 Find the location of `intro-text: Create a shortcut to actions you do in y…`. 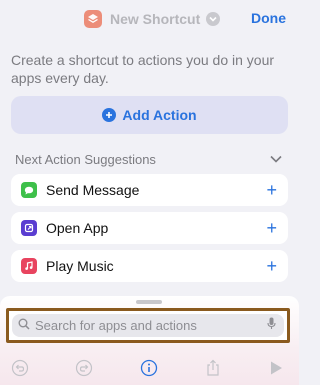

intro-text: Create a shortcut to actions you do in y… is located at coordinates (143, 69).